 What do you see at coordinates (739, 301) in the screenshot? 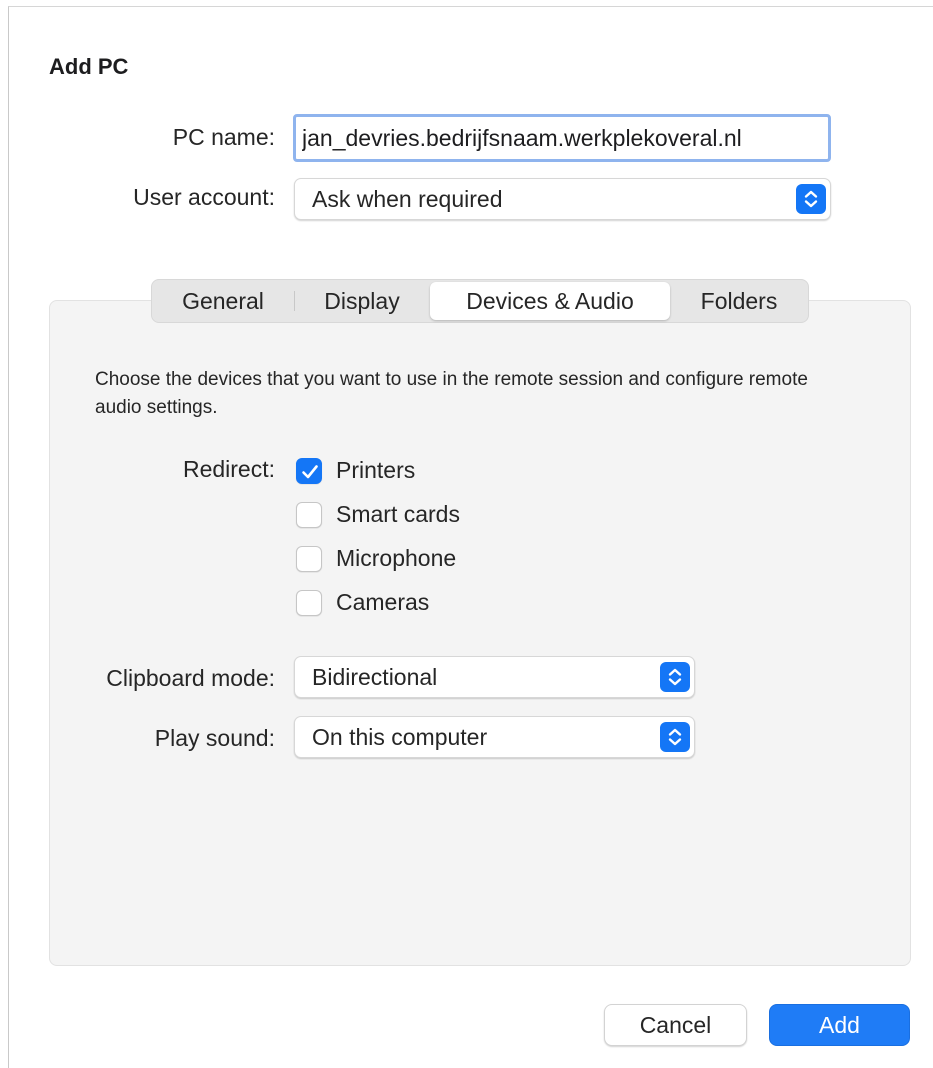
I see `tab-folders: Folders` at bounding box center [739, 301].